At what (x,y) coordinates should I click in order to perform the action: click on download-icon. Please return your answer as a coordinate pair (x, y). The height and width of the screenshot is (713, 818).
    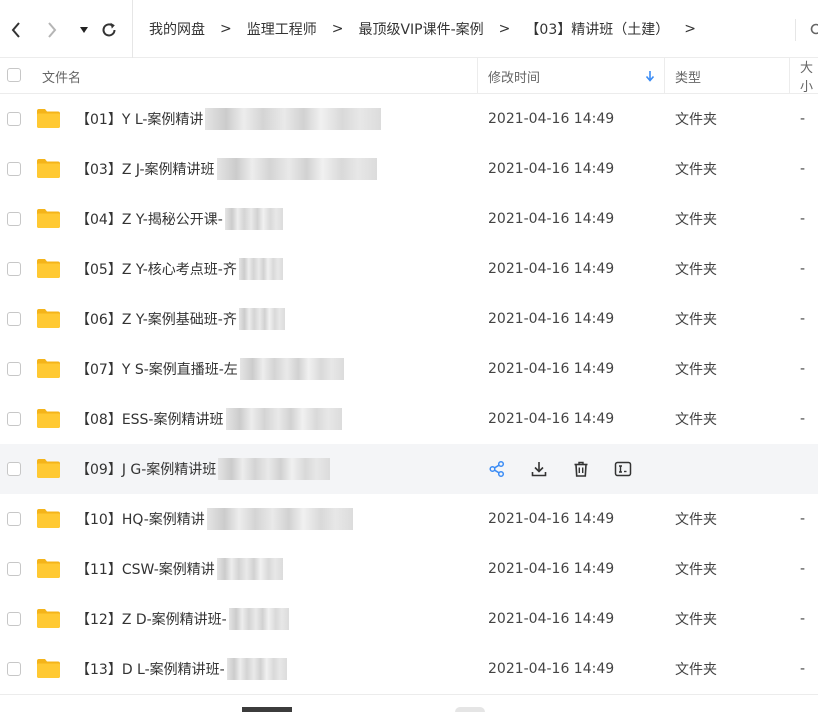
    Looking at the image, I should click on (539, 469).